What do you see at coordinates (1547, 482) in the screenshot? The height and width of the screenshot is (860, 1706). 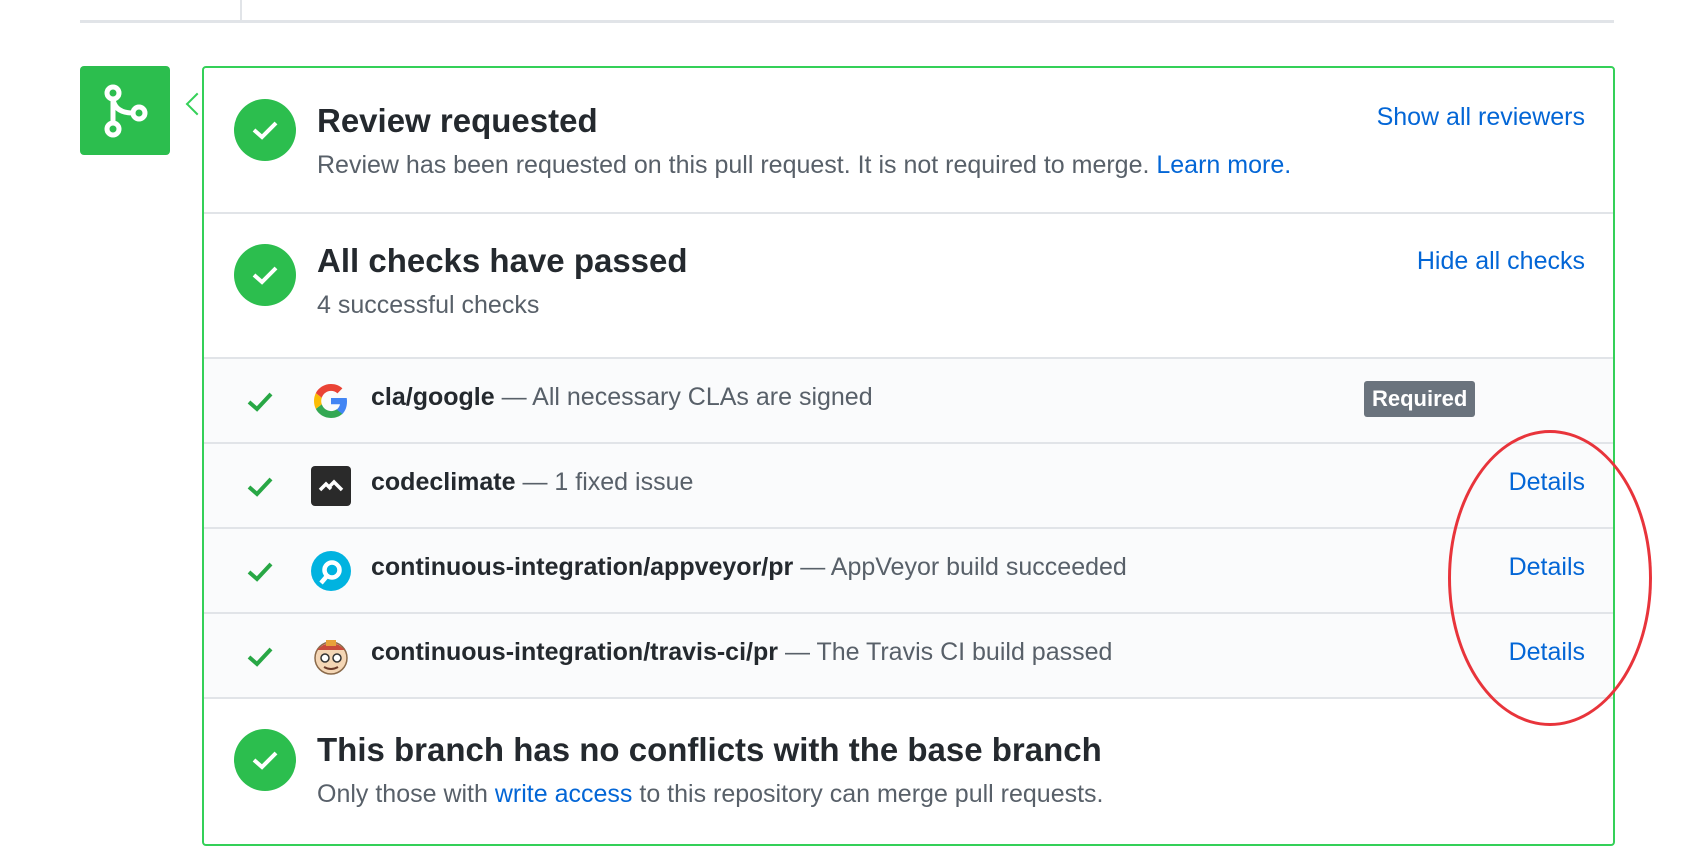 I see `details-link-codeclimate: Details` at bounding box center [1547, 482].